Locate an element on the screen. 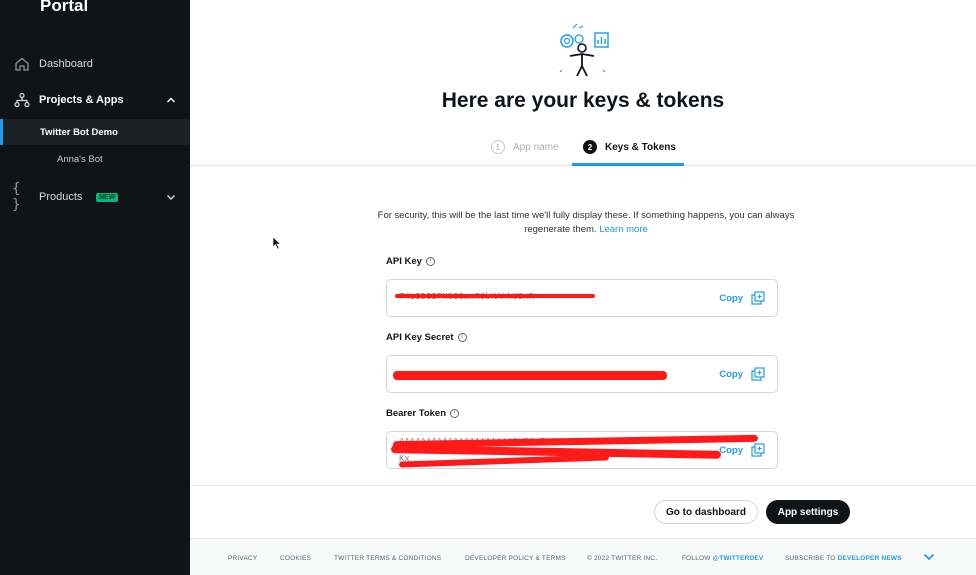 The image size is (976, 575). step-keys-tokens: 2 Keys & Tokens is located at coordinates (629, 147).